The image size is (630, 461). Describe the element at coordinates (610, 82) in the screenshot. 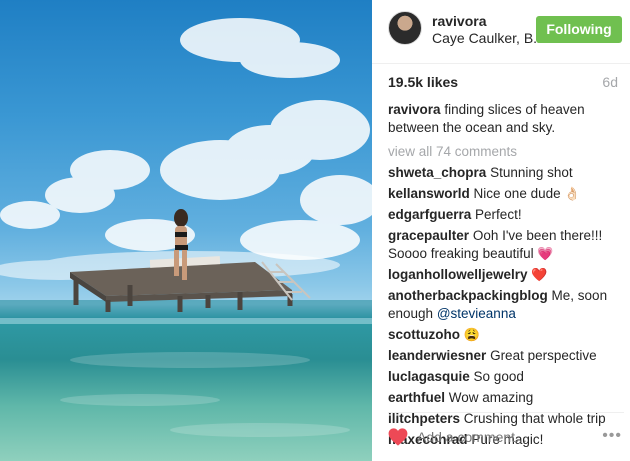

I see `post-time: 6d` at that location.